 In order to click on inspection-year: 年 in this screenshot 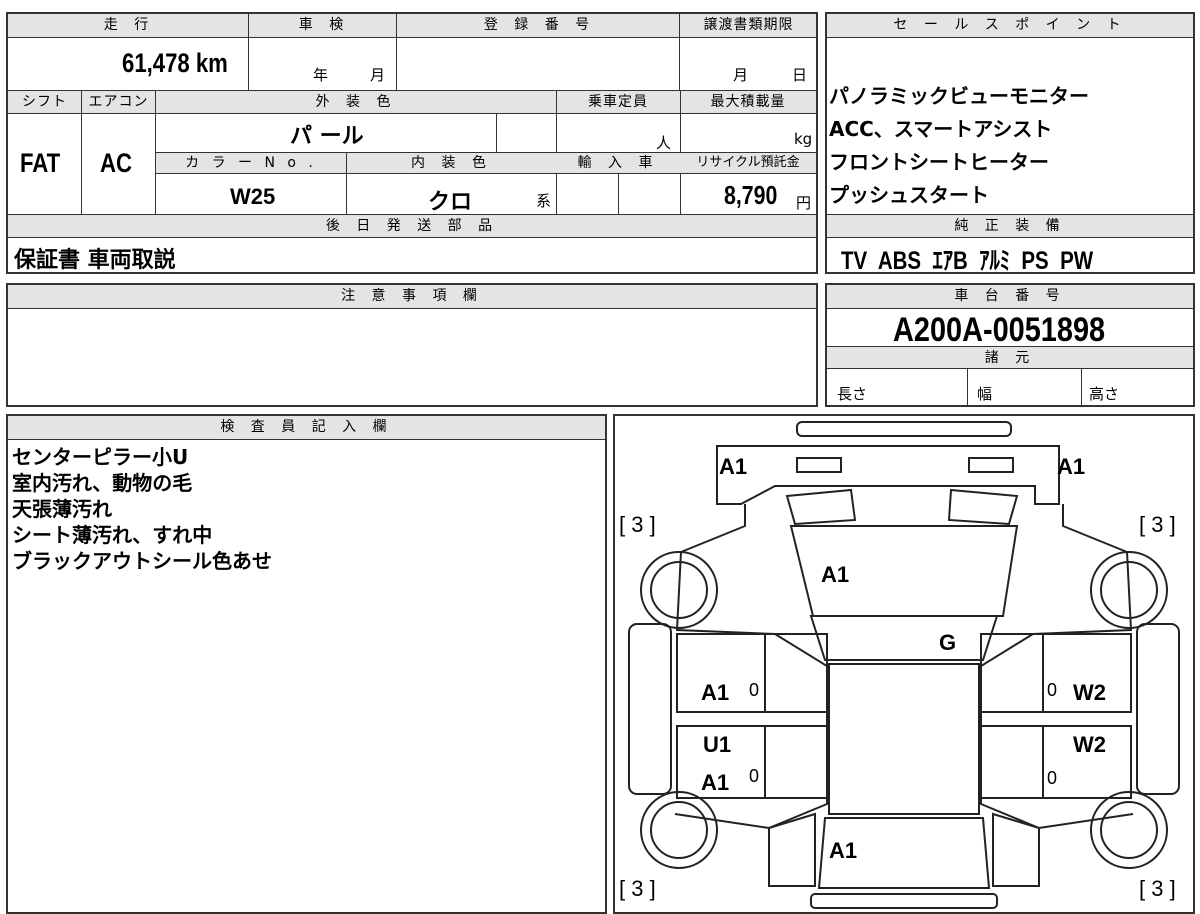, I will do `click(321, 75)`.